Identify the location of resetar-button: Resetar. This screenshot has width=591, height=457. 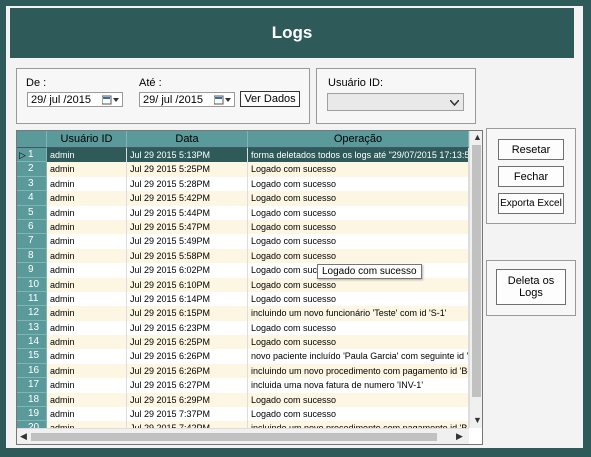
(531, 149).